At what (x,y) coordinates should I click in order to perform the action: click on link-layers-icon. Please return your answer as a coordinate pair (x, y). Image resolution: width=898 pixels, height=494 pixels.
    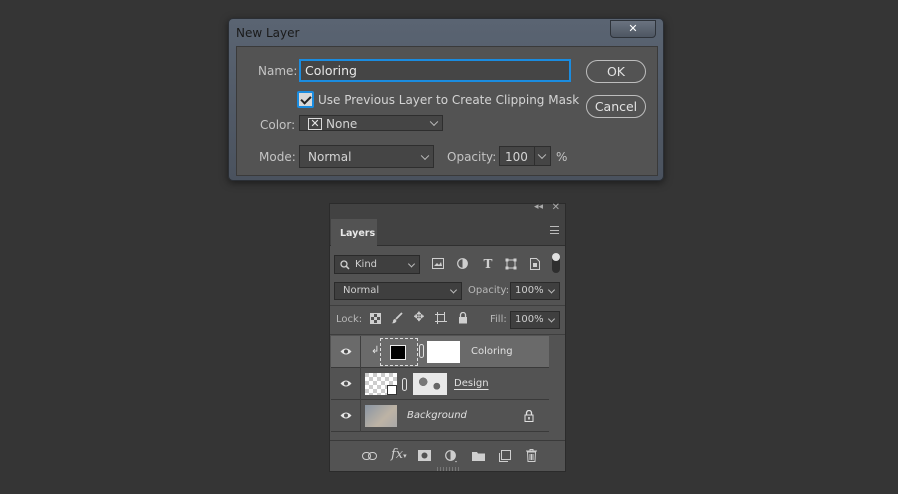
    Looking at the image, I should click on (369, 456).